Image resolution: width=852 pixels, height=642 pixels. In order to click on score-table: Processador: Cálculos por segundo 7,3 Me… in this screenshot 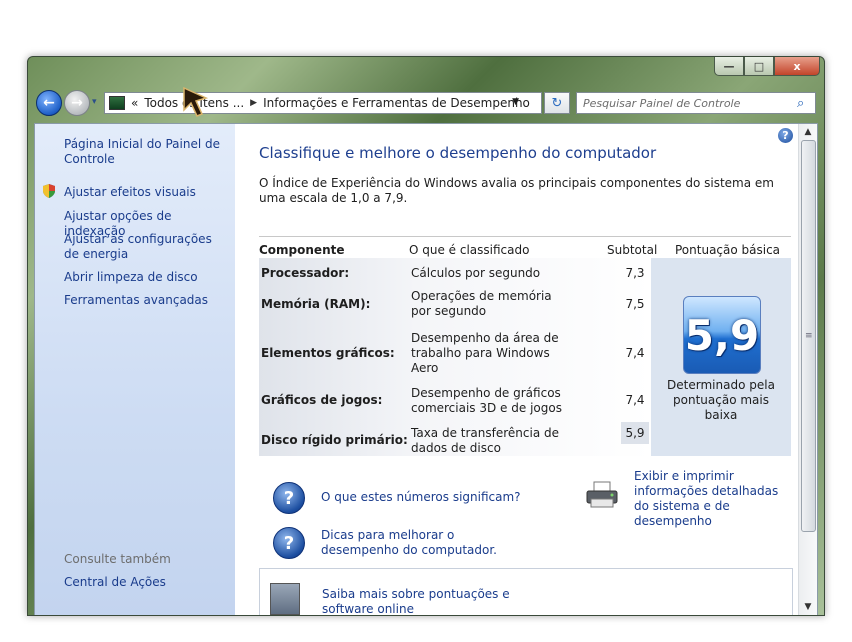, I will do `click(455, 357)`.